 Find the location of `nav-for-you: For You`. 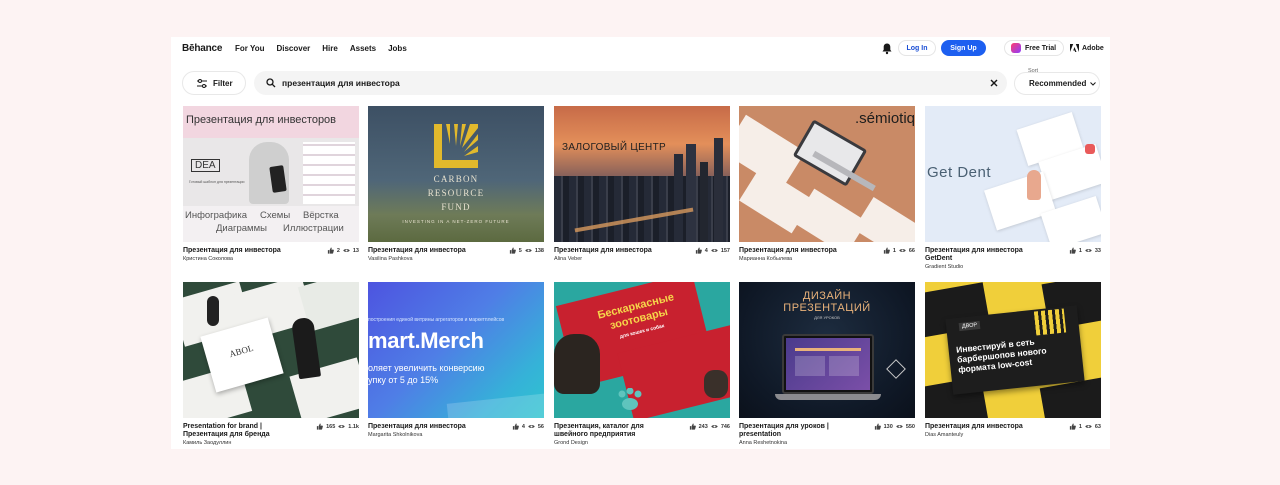

nav-for-you: For You is located at coordinates (249, 48).